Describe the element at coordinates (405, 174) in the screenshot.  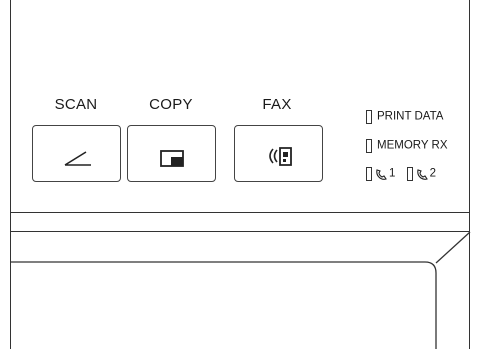
I see `line-indicators: 1 2` at that location.